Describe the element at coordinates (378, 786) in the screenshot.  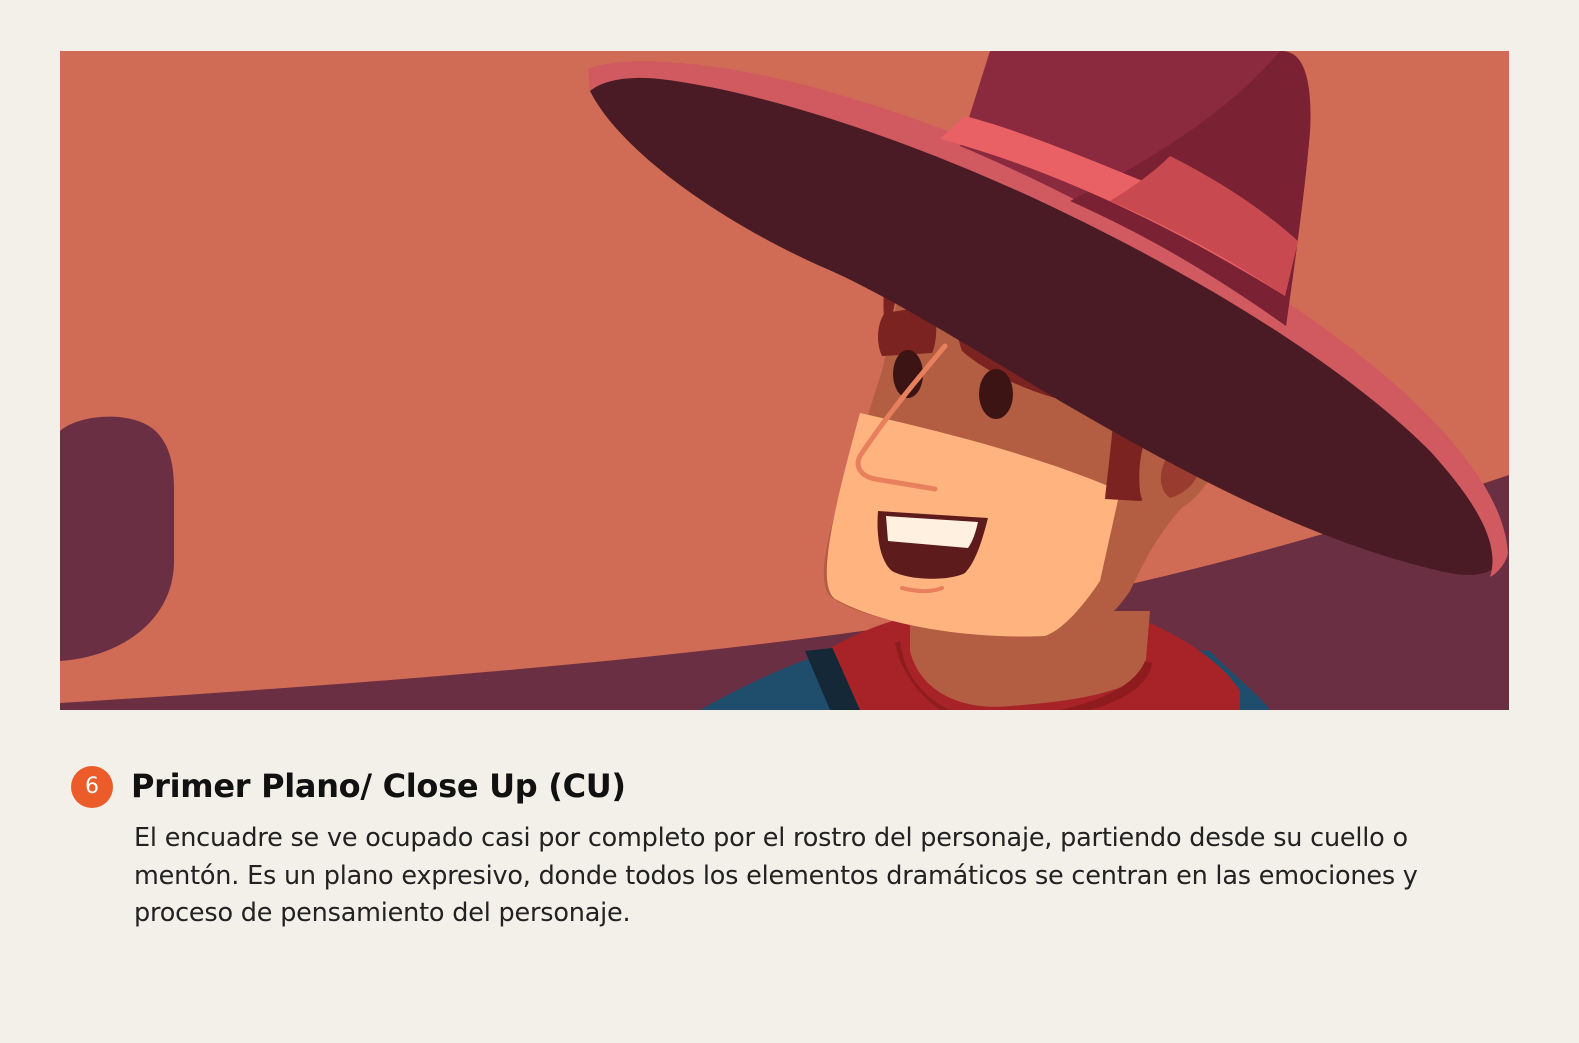
I see `section-title: Primer Plano/ Close Up (CU)` at that location.